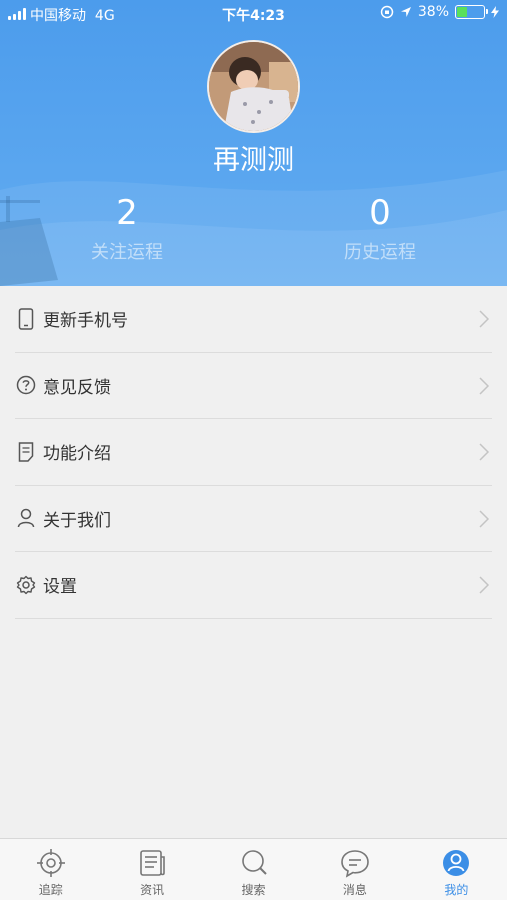 The width and height of the screenshot is (507, 900). I want to click on bottom-tab-bar: 追踪 资讯 搜索 消息 我的, so click(253, 869).